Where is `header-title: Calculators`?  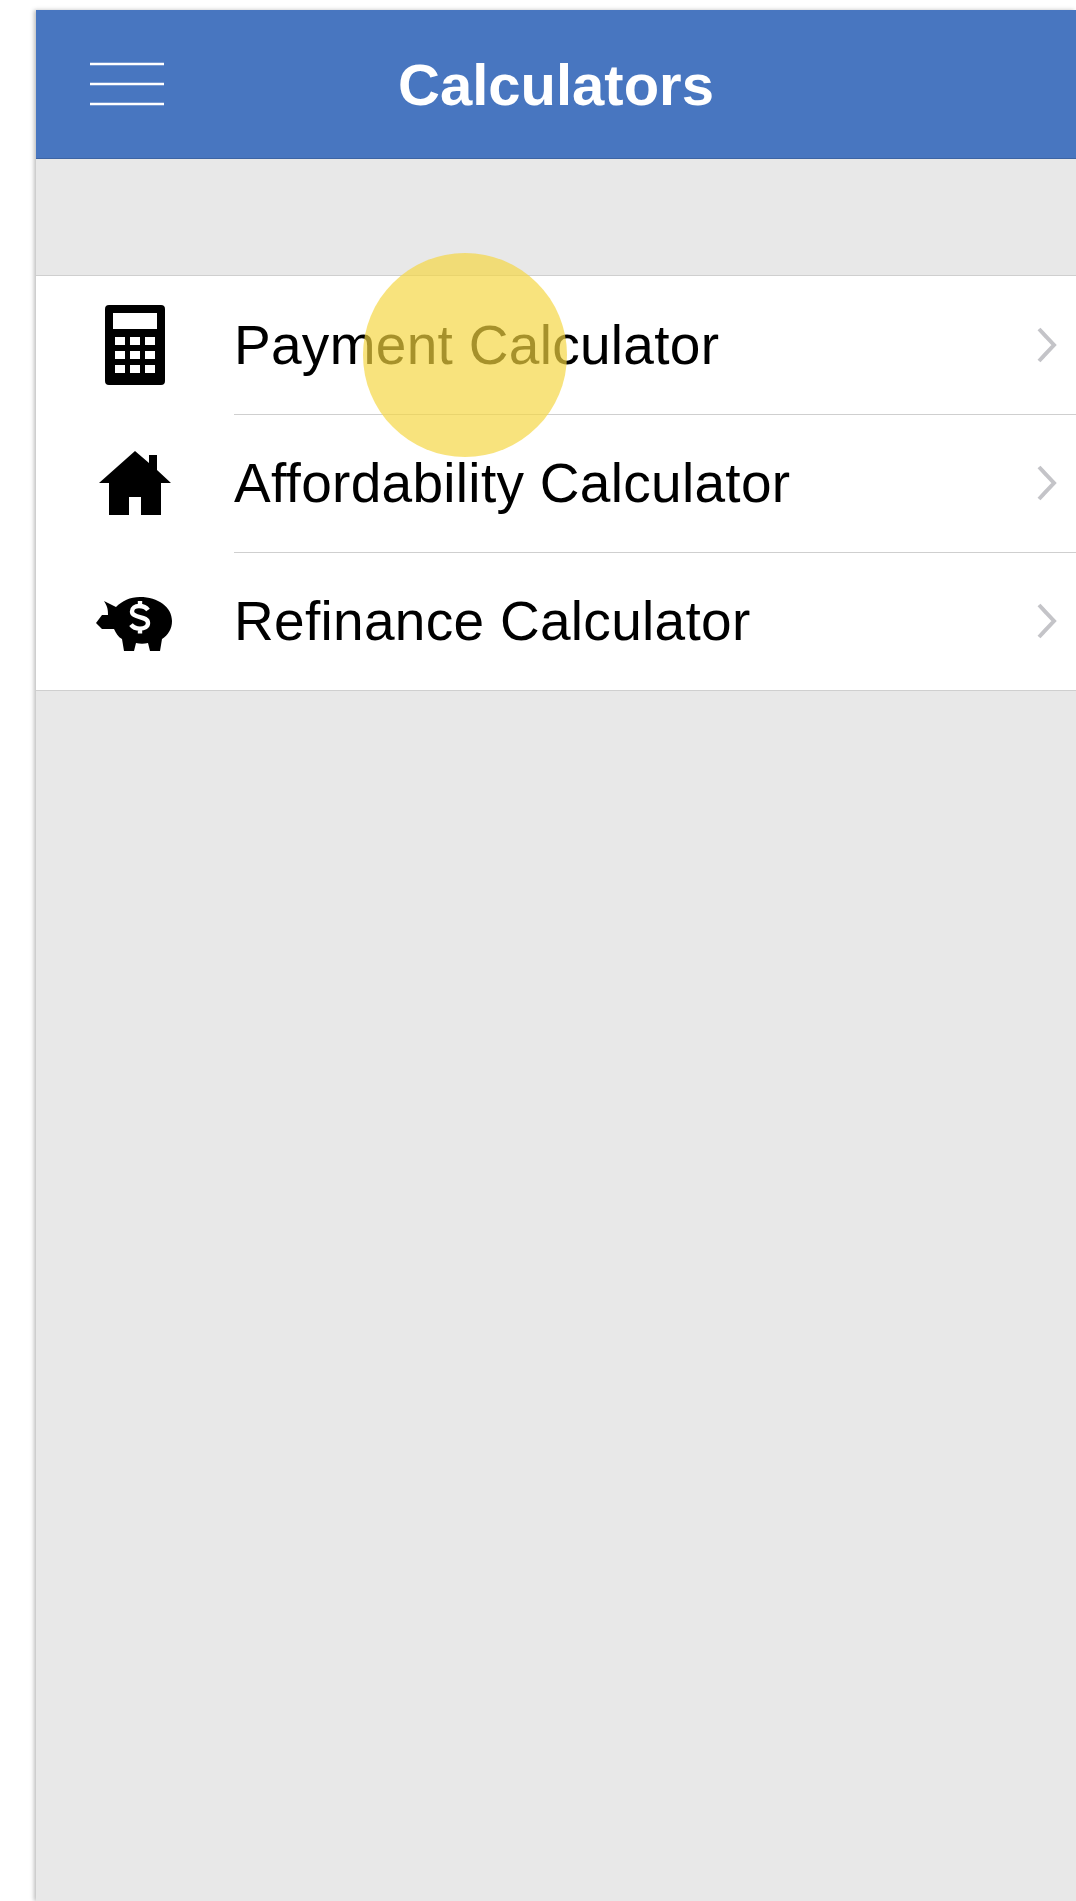 header-title: Calculators is located at coordinates (556, 84).